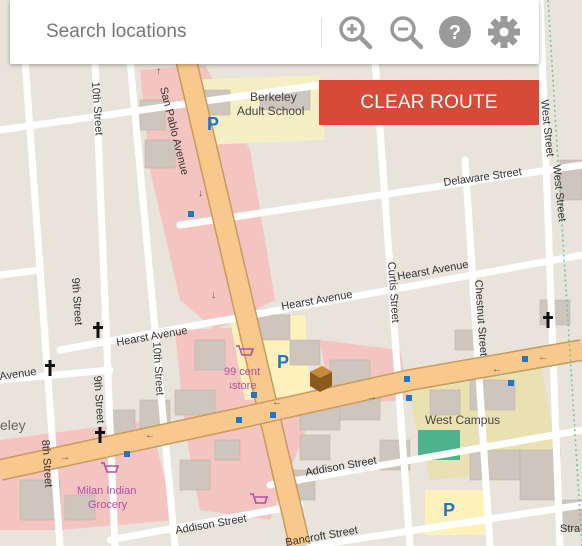 The width and height of the screenshot is (582, 546). I want to click on zoom-out-button, so click(406, 32).